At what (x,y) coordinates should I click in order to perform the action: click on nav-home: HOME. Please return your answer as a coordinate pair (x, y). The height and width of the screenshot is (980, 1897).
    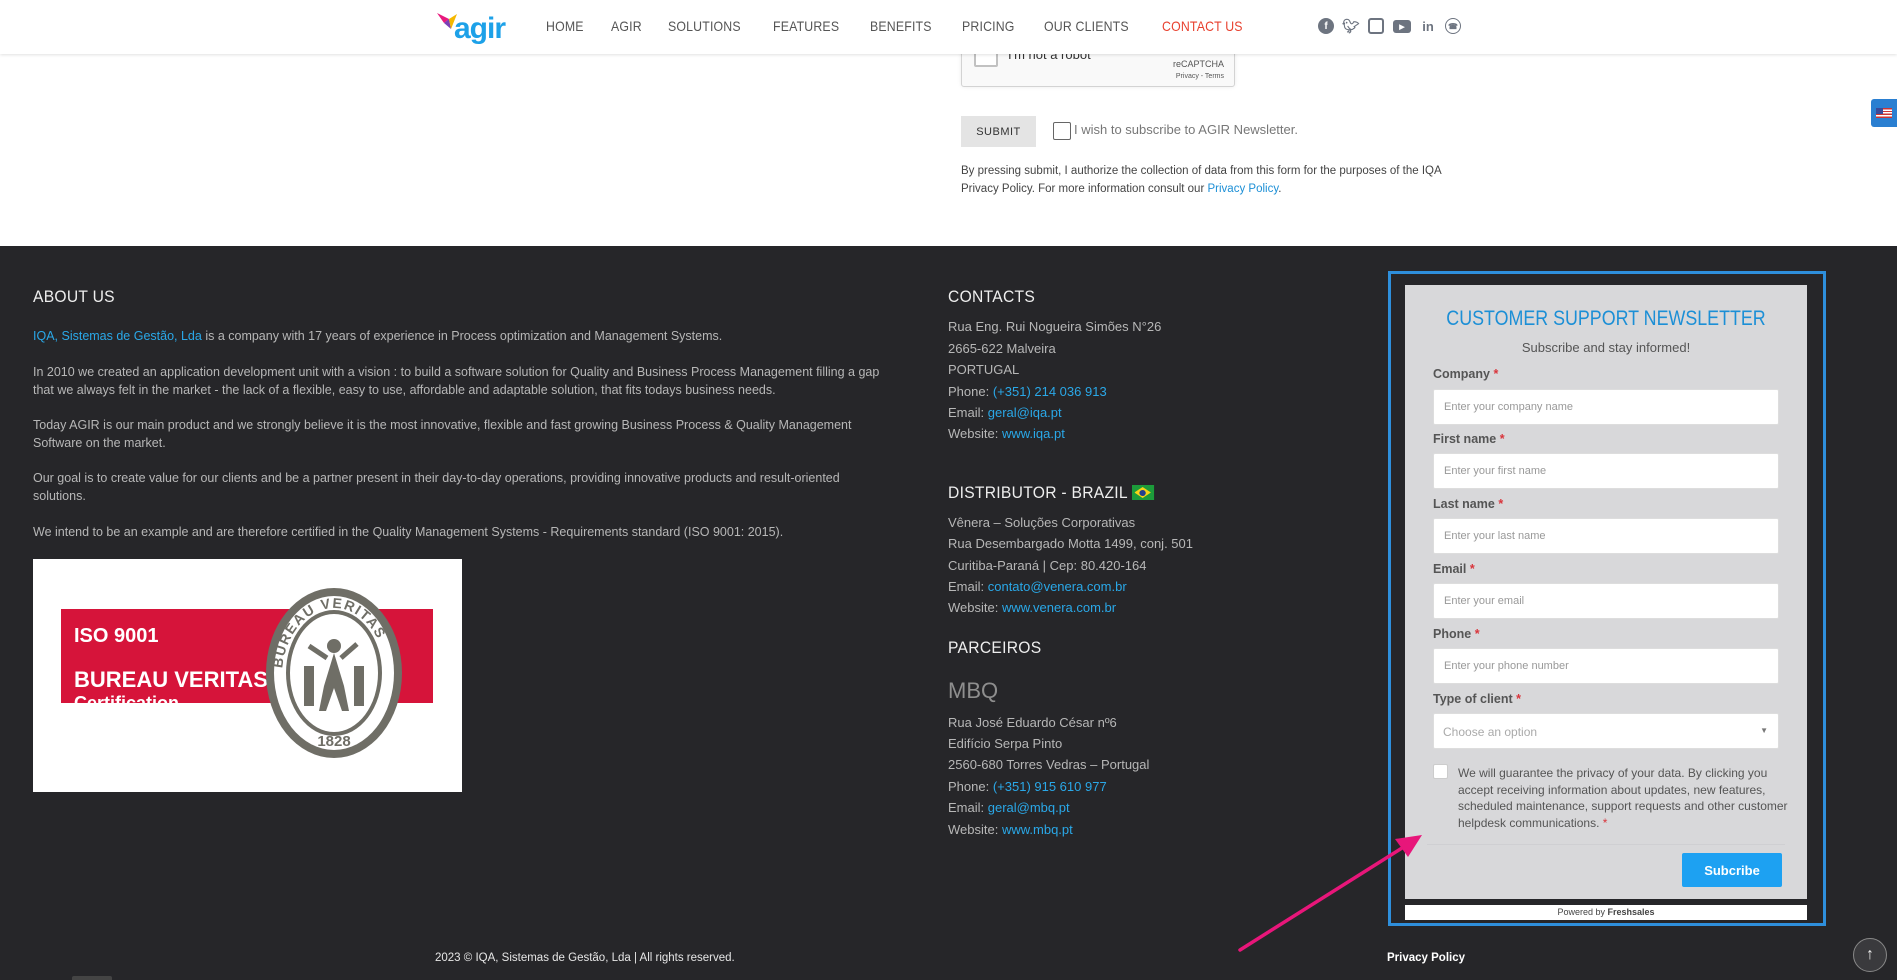
    Looking at the image, I should click on (565, 26).